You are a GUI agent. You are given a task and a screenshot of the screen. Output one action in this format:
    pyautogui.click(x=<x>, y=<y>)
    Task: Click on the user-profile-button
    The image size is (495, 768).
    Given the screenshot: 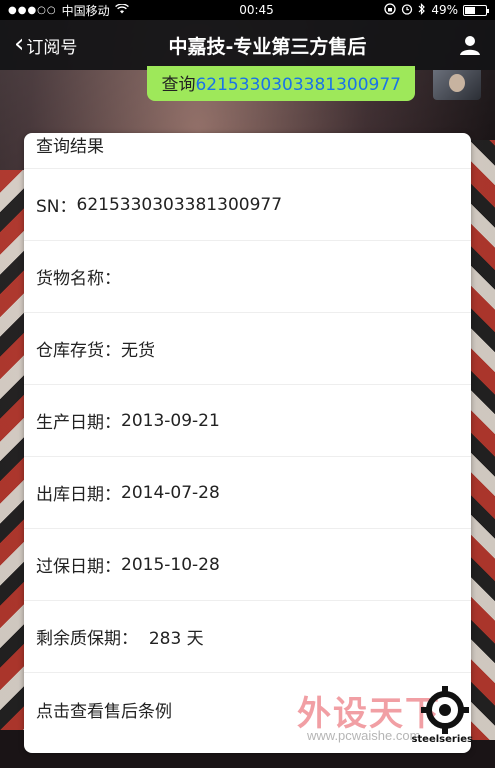 What is the action you would take?
    pyautogui.click(x=470, y=45)
    